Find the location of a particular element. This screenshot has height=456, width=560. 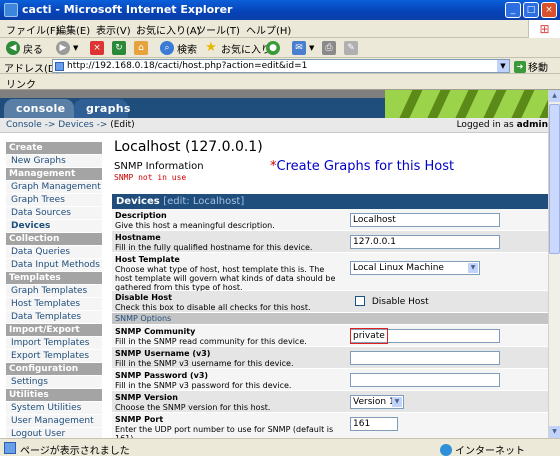

disable-host-checkbox is located at coordinates (360, 301).